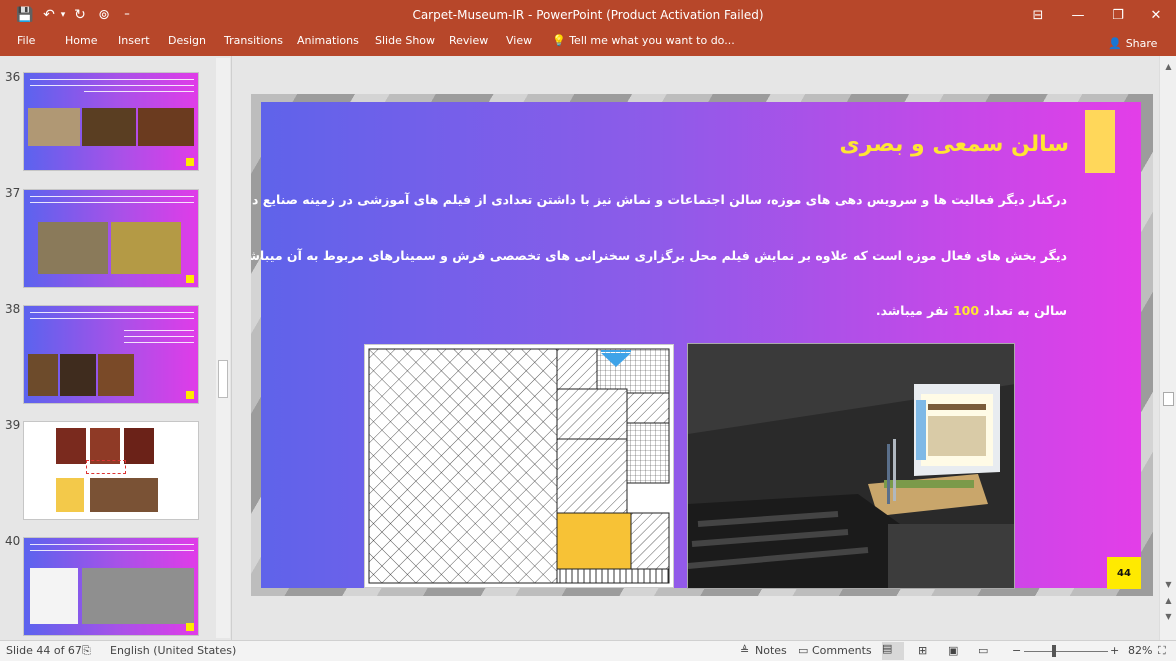  I want to click on fit-to-window-icon: ⛶, so click(1162, 651).